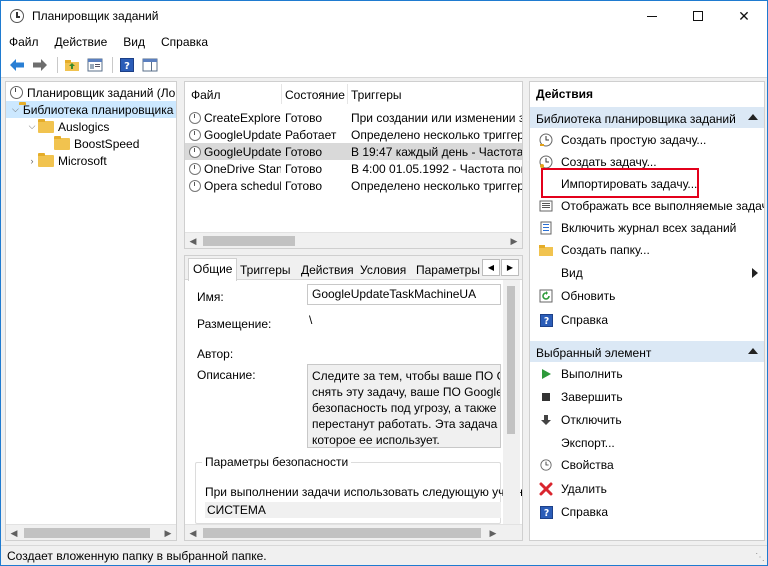 The image size is (768, 566). Describe the element at coordinates (96, 143) in the screenshot. I see `tree-item-boostspeed: BoostSpeed` at that location.